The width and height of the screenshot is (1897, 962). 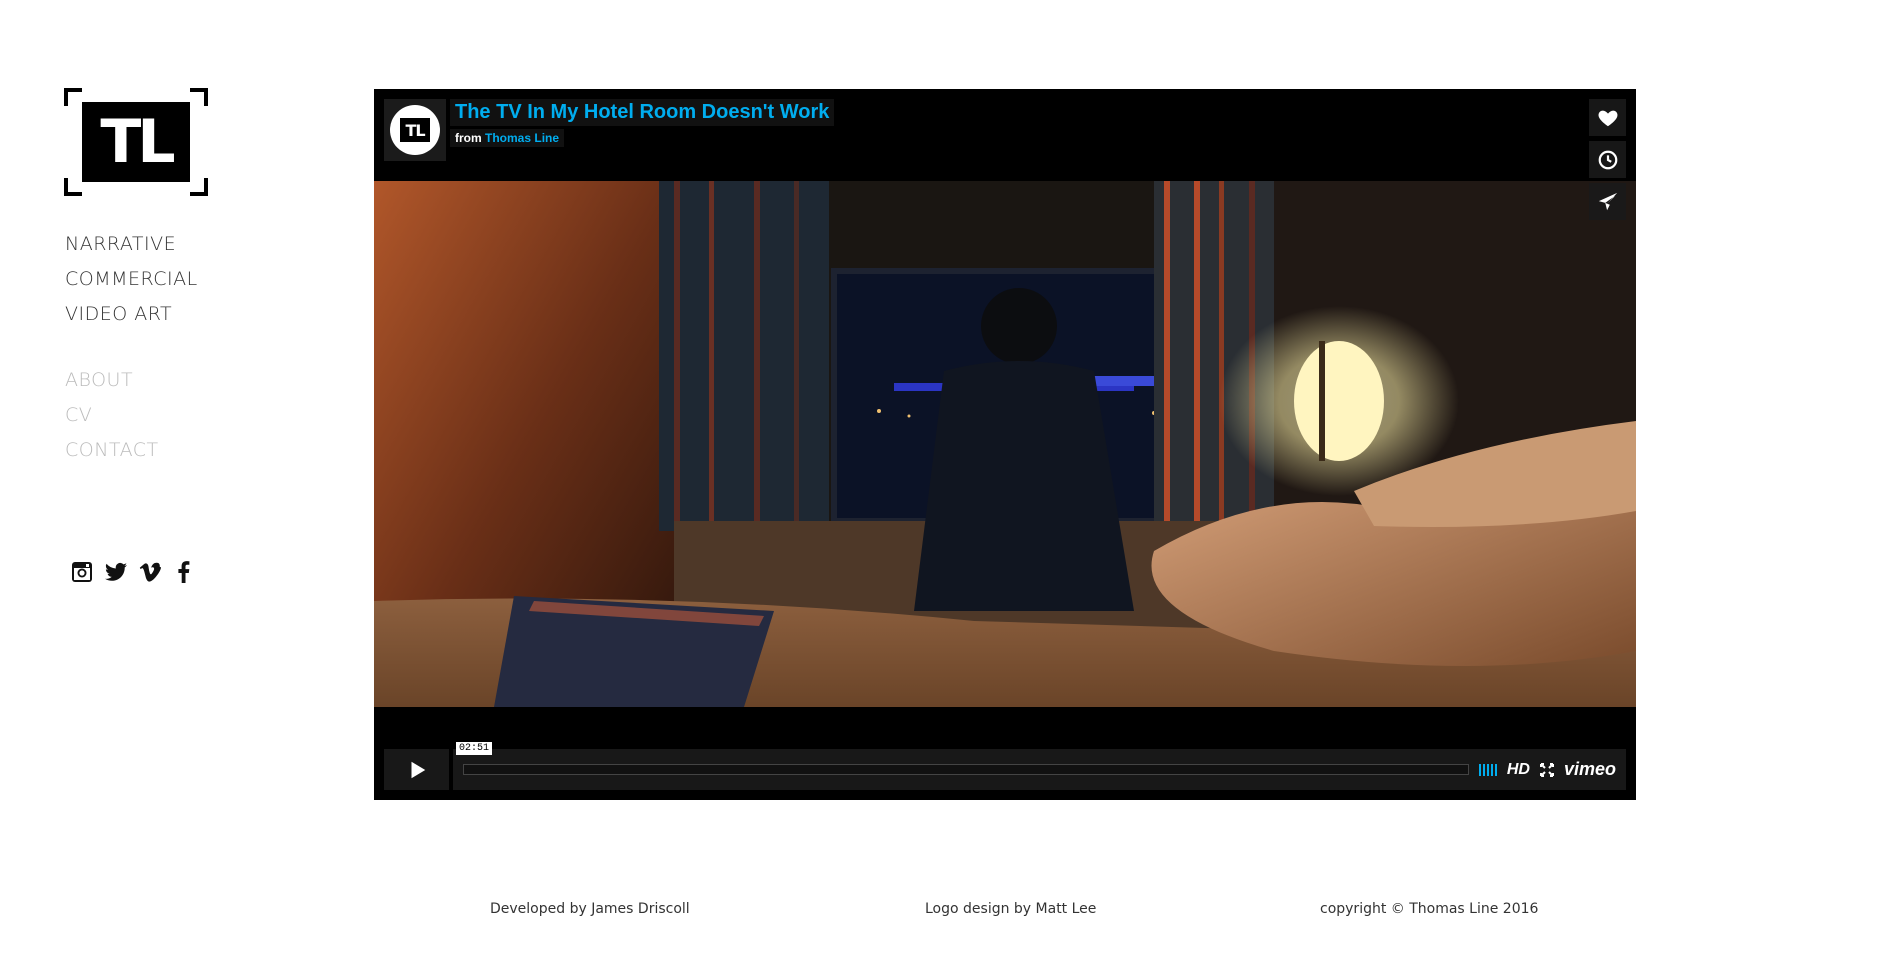 I want to click on paper-plane-icon, so click(x=1607, y=201).